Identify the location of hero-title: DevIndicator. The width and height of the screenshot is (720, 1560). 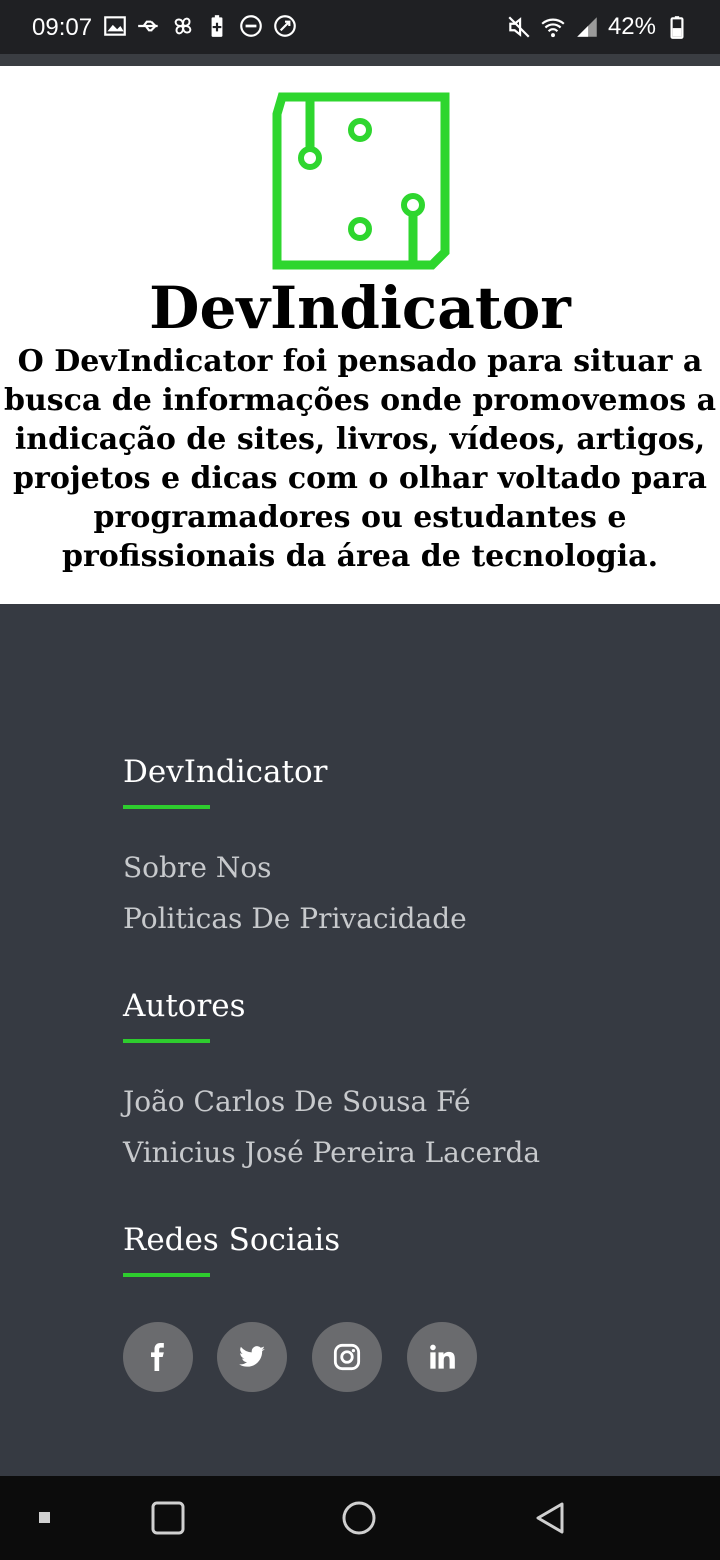
(360, 308).